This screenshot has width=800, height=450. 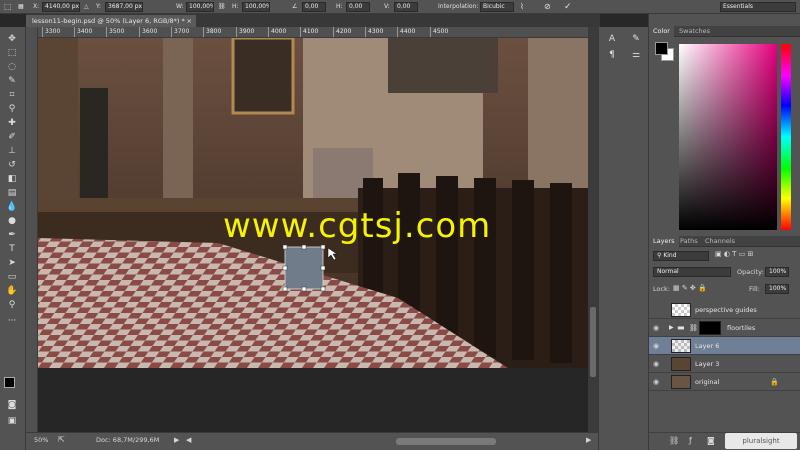 What do you see at coordinates (674, 440) in the screenshot?
I see `link-layers-icon: ⛓` at bounding box center [674, 440].